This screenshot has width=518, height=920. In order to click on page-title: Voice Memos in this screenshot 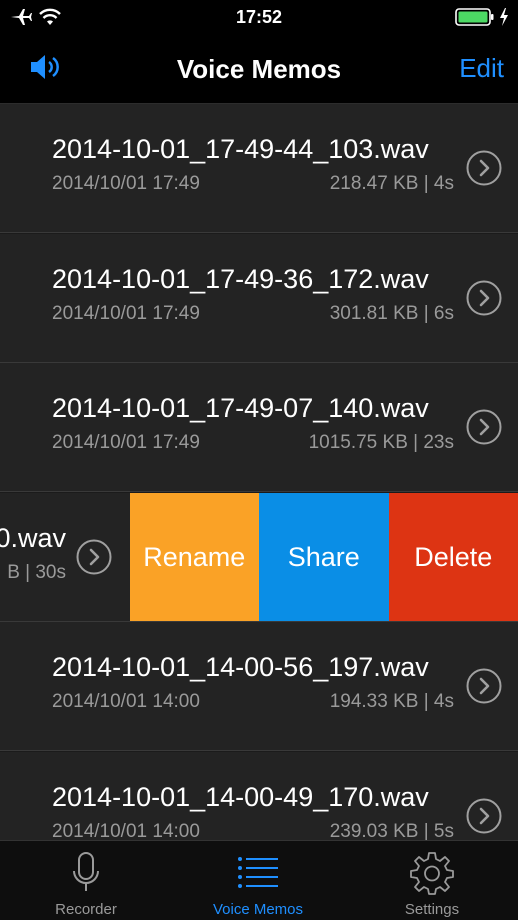, I will do `click(259, 69)`.